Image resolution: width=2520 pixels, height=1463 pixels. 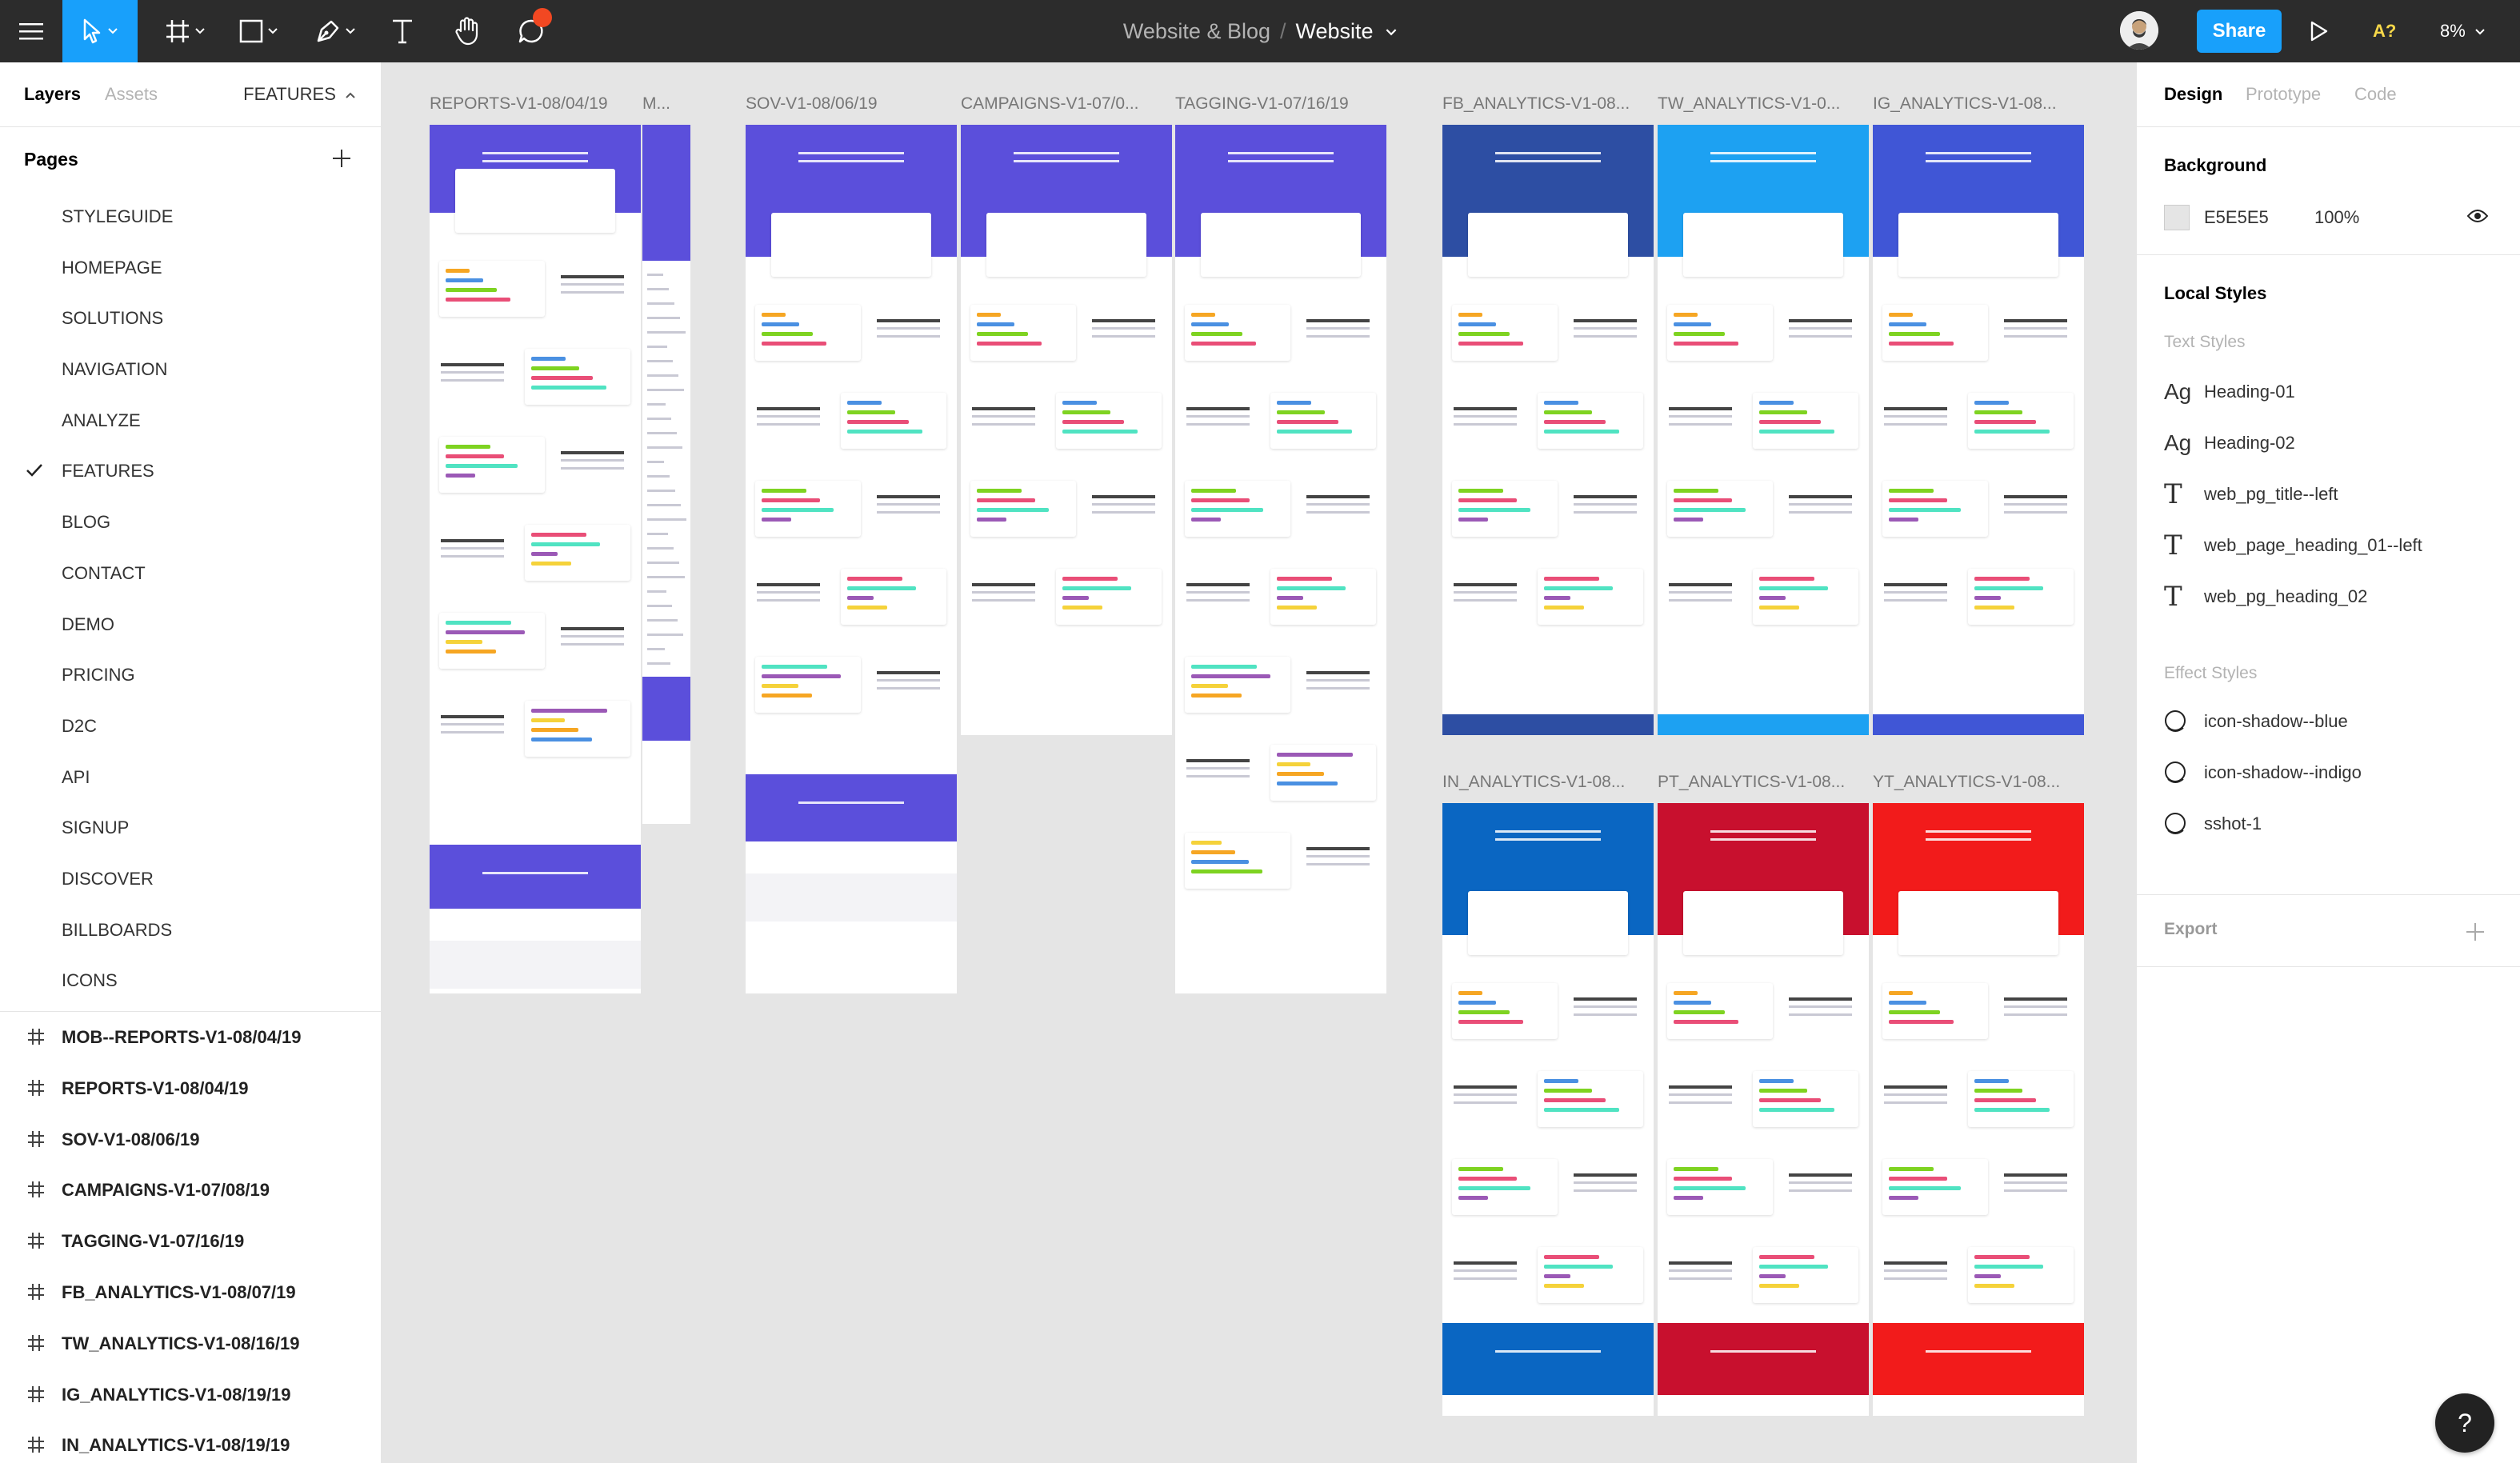 I want to click on help-button: ?, so click(x=2464, y=1423).